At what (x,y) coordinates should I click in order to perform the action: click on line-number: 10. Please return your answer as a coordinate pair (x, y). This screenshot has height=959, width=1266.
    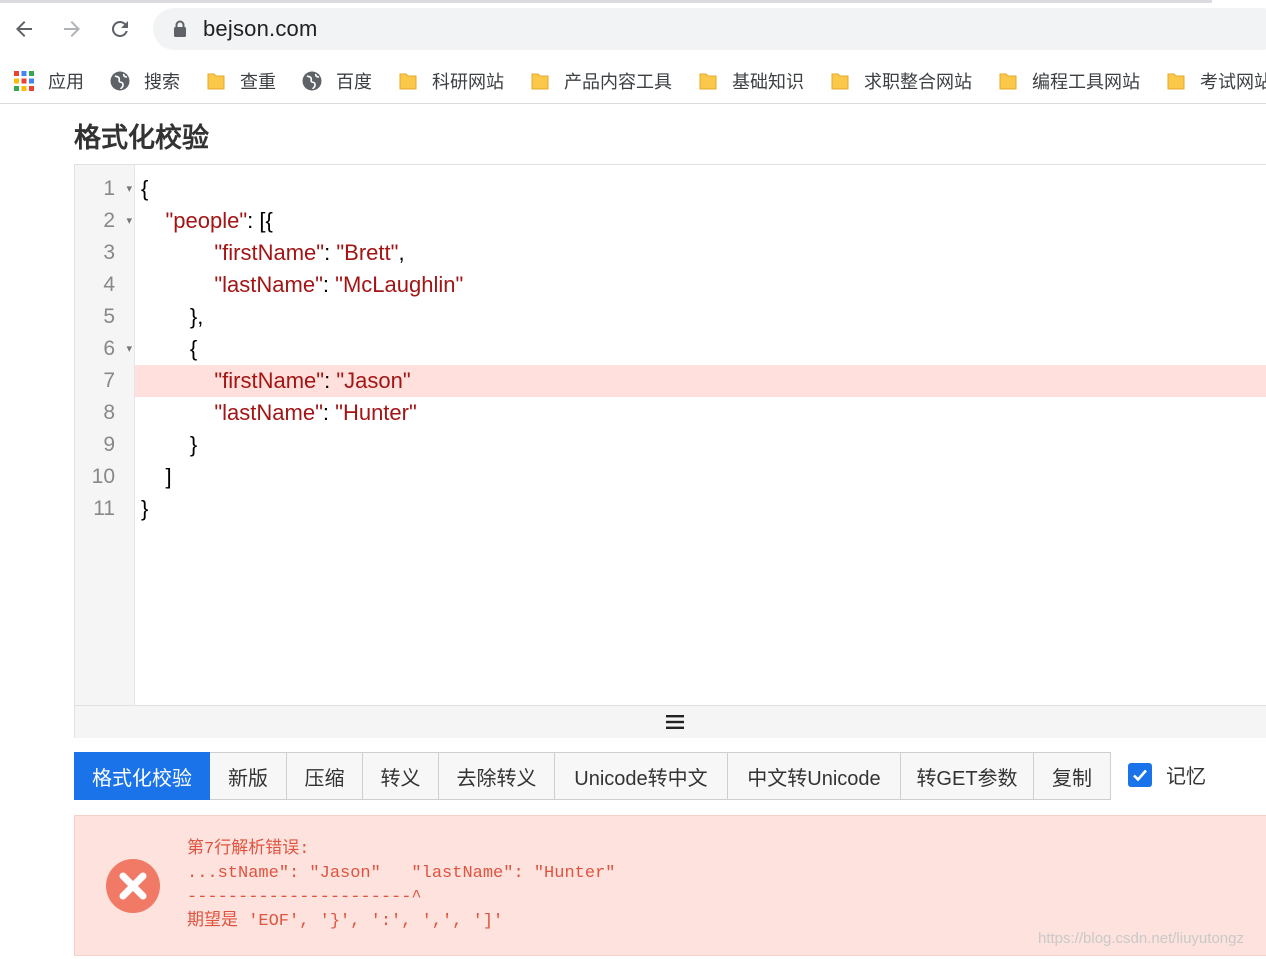
    Looking at the image, I should click on (105, 477).